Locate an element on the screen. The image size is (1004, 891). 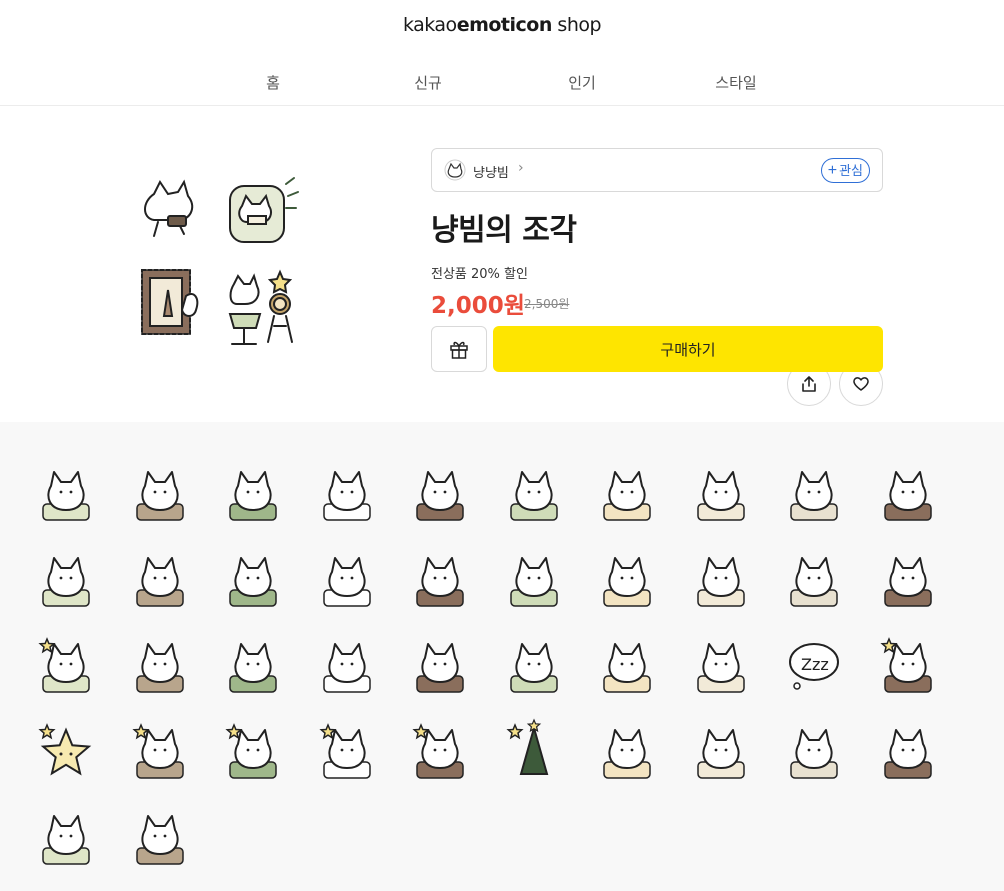
emoticon-star-face is located at coordinates (66, 751).